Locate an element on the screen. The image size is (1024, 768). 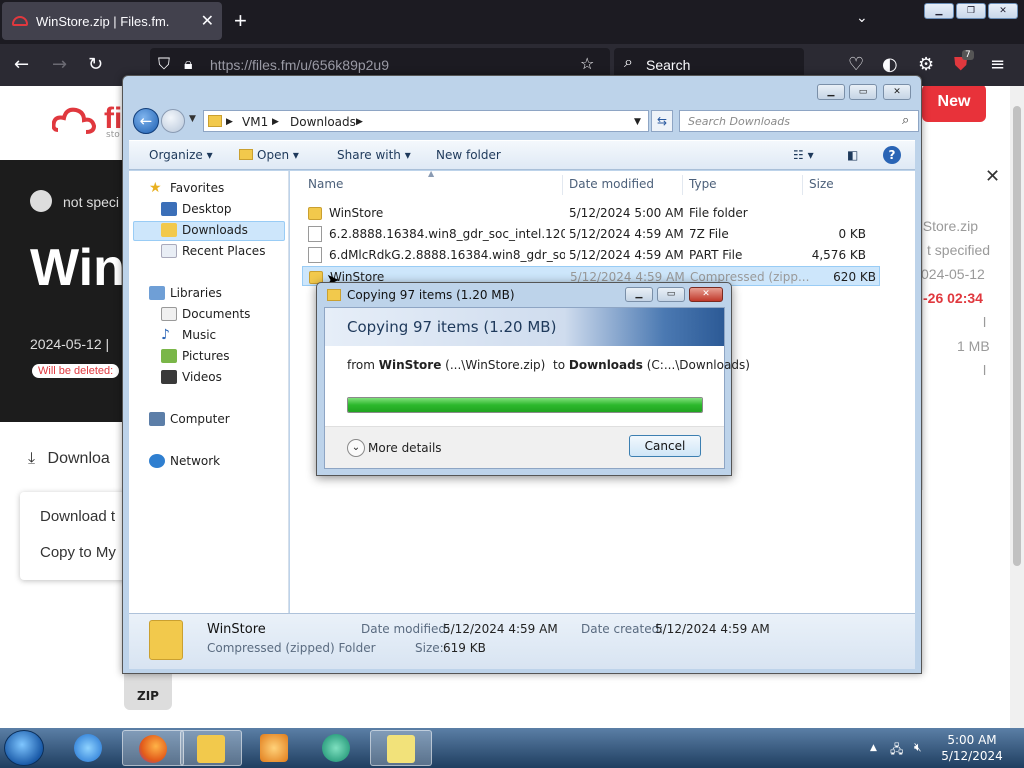
close-button: ✕ is located at coordinates (1003, 11).